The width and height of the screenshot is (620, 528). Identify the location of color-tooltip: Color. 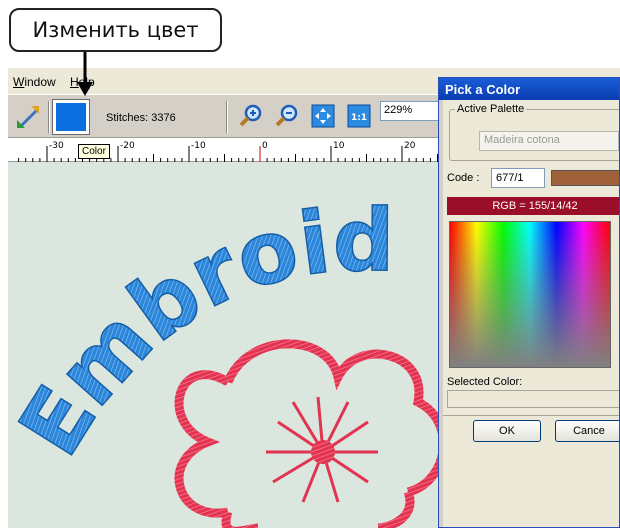
(94, 151).